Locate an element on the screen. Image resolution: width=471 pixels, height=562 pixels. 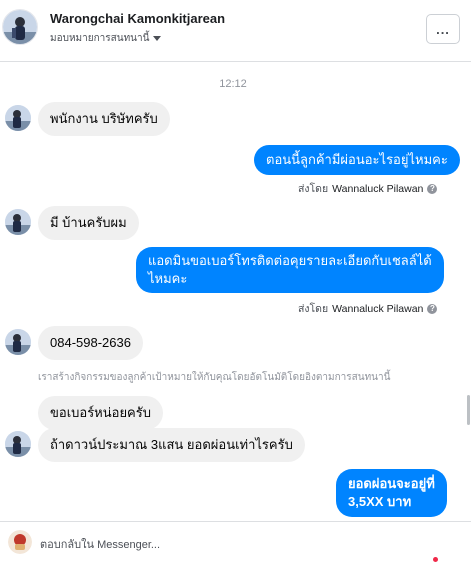
caret-down-icon is located at coordinates (157, 38).